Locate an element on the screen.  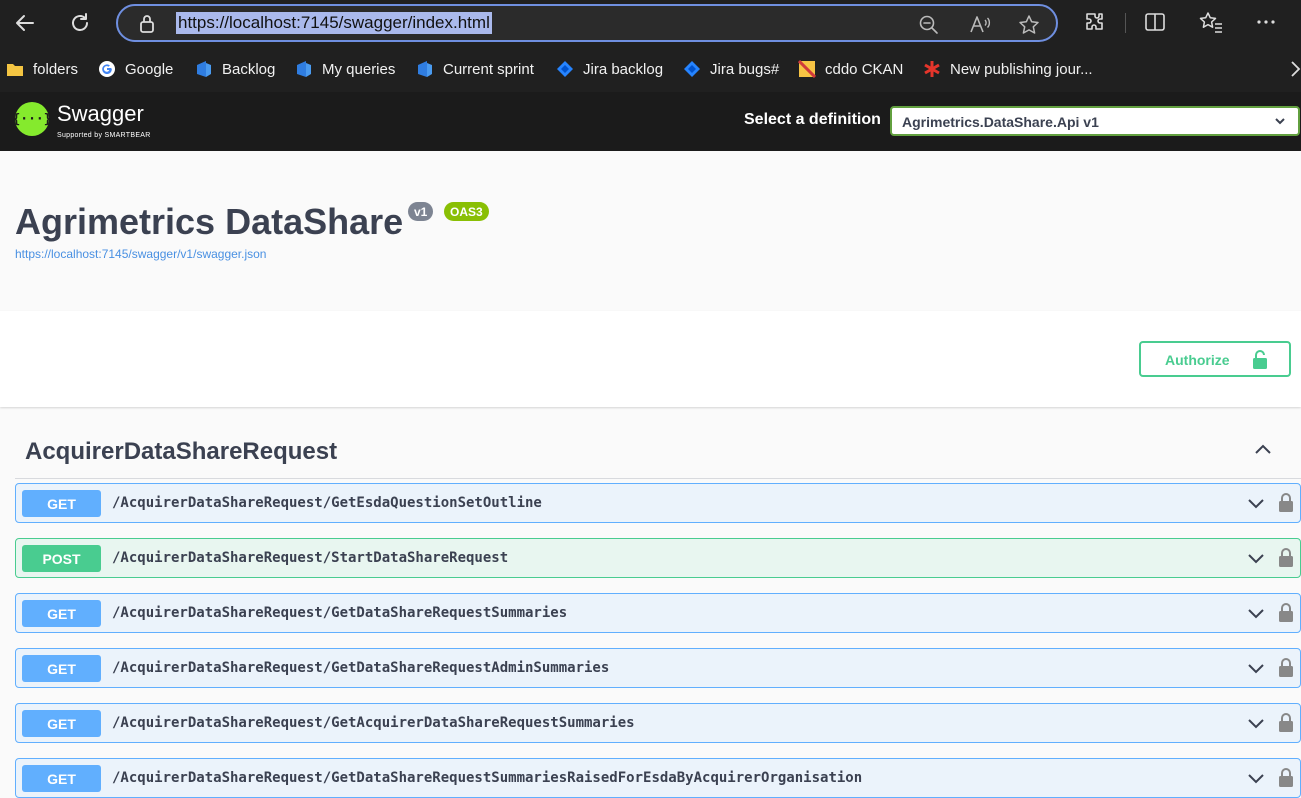
bookmark-label: My queries is located at coordinates (359, 69).